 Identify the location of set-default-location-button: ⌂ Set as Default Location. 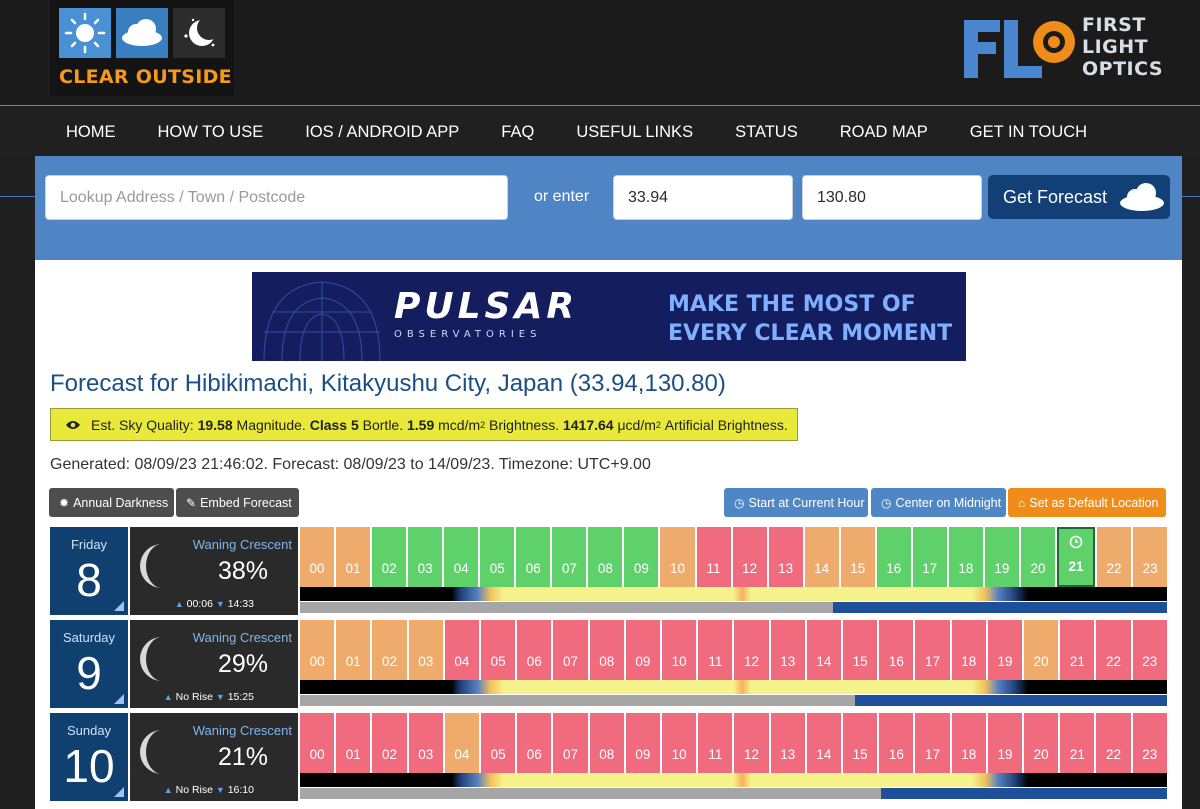
(1087, 502).